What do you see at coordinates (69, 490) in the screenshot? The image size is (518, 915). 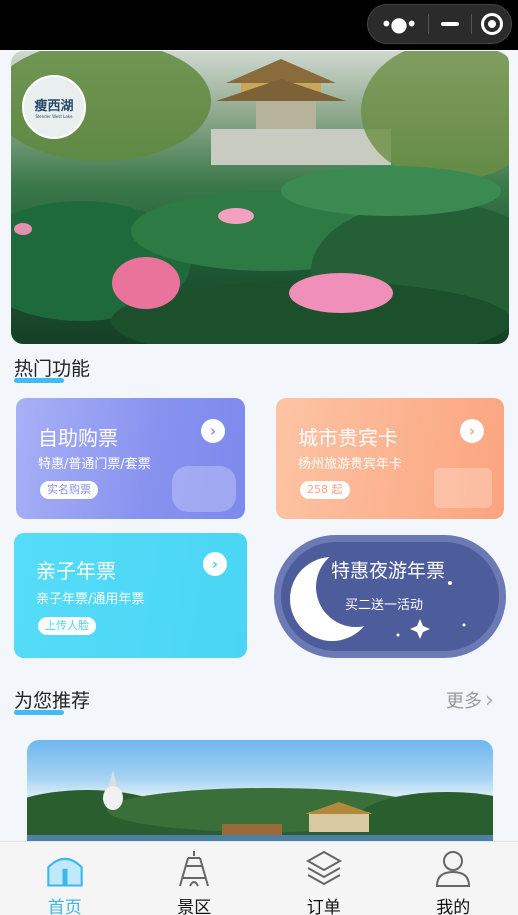 I see `self-ticket-tag: 实名购票` at bounding box center [69, 490].